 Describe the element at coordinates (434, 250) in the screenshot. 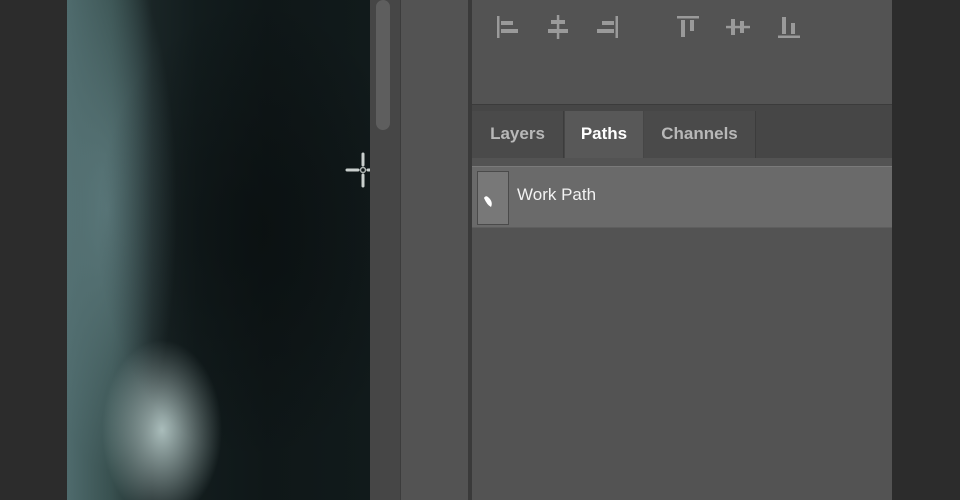

I see `panel-gutter` at that location.